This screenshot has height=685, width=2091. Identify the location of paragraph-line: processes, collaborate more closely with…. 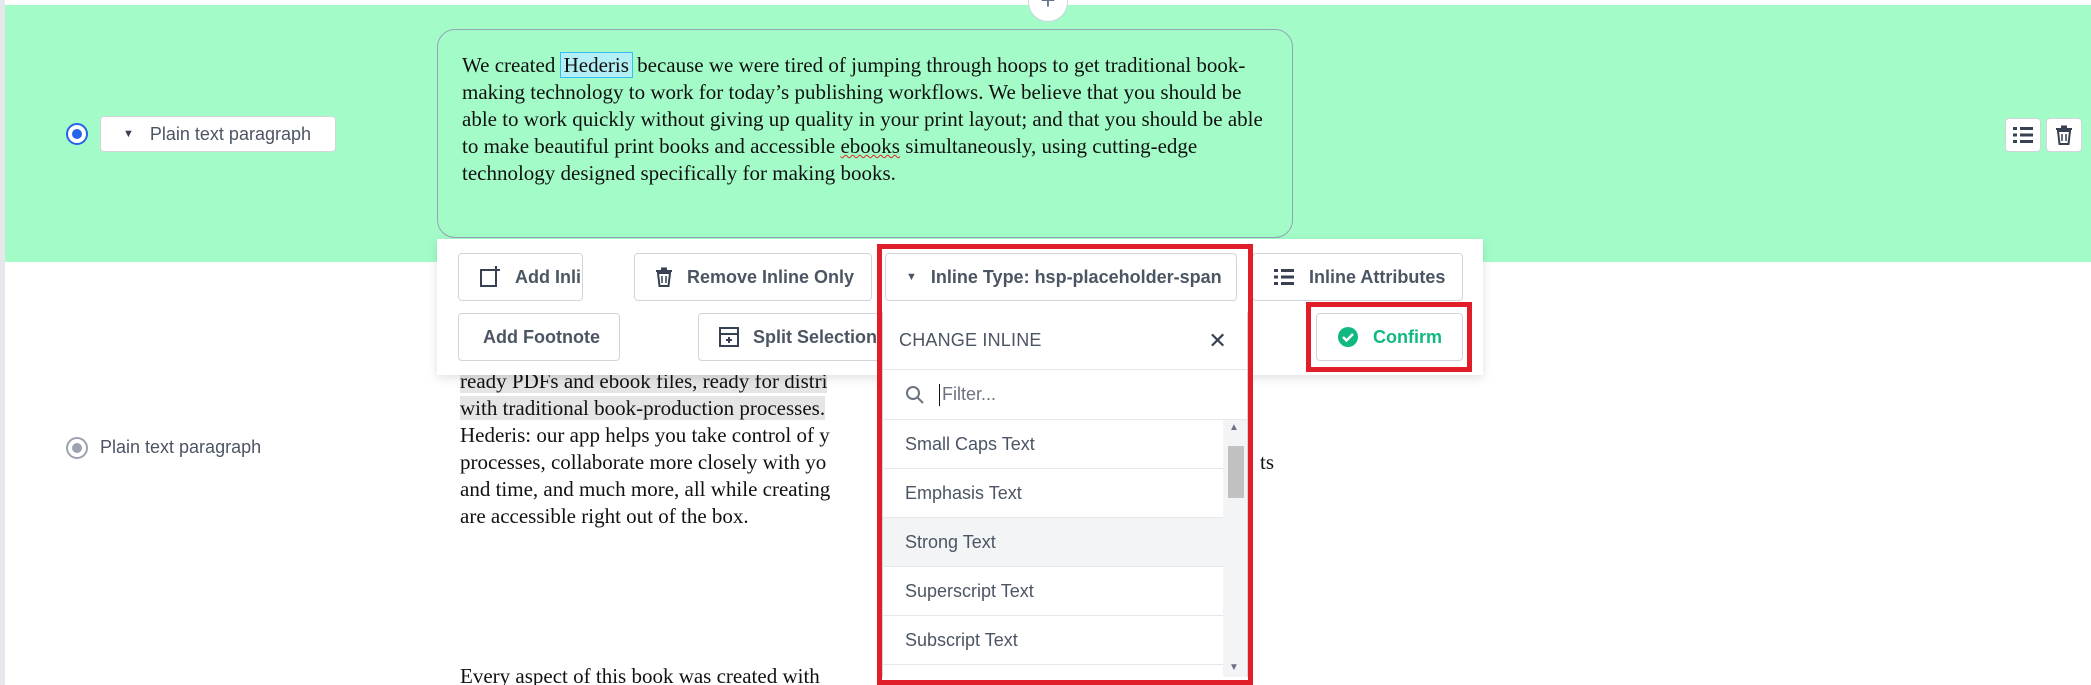
(643, 462).